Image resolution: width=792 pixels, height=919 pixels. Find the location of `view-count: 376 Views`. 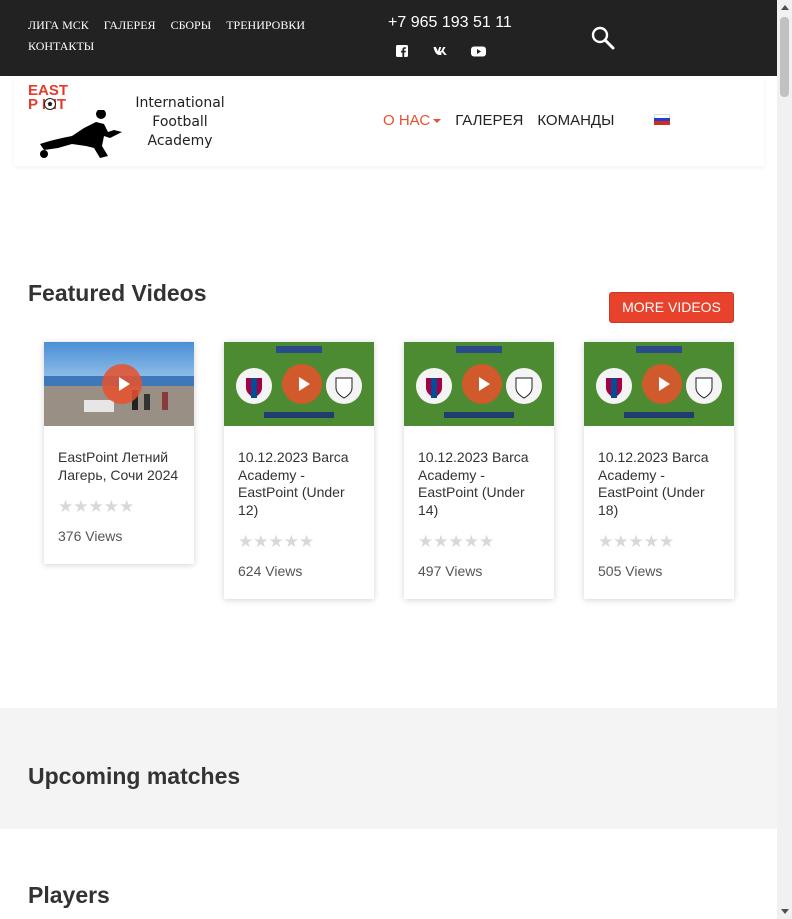

view-count: 376 Views is located at coordinates (90, 536).